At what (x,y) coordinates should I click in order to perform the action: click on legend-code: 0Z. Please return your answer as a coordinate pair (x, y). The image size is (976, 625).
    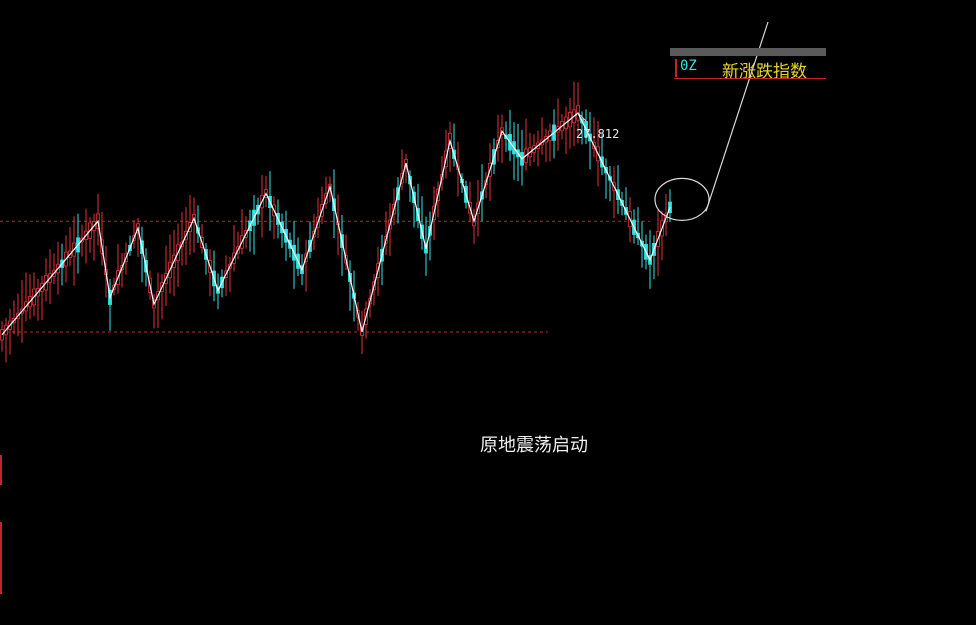
    Looking at the image, I should click on (688, 66).